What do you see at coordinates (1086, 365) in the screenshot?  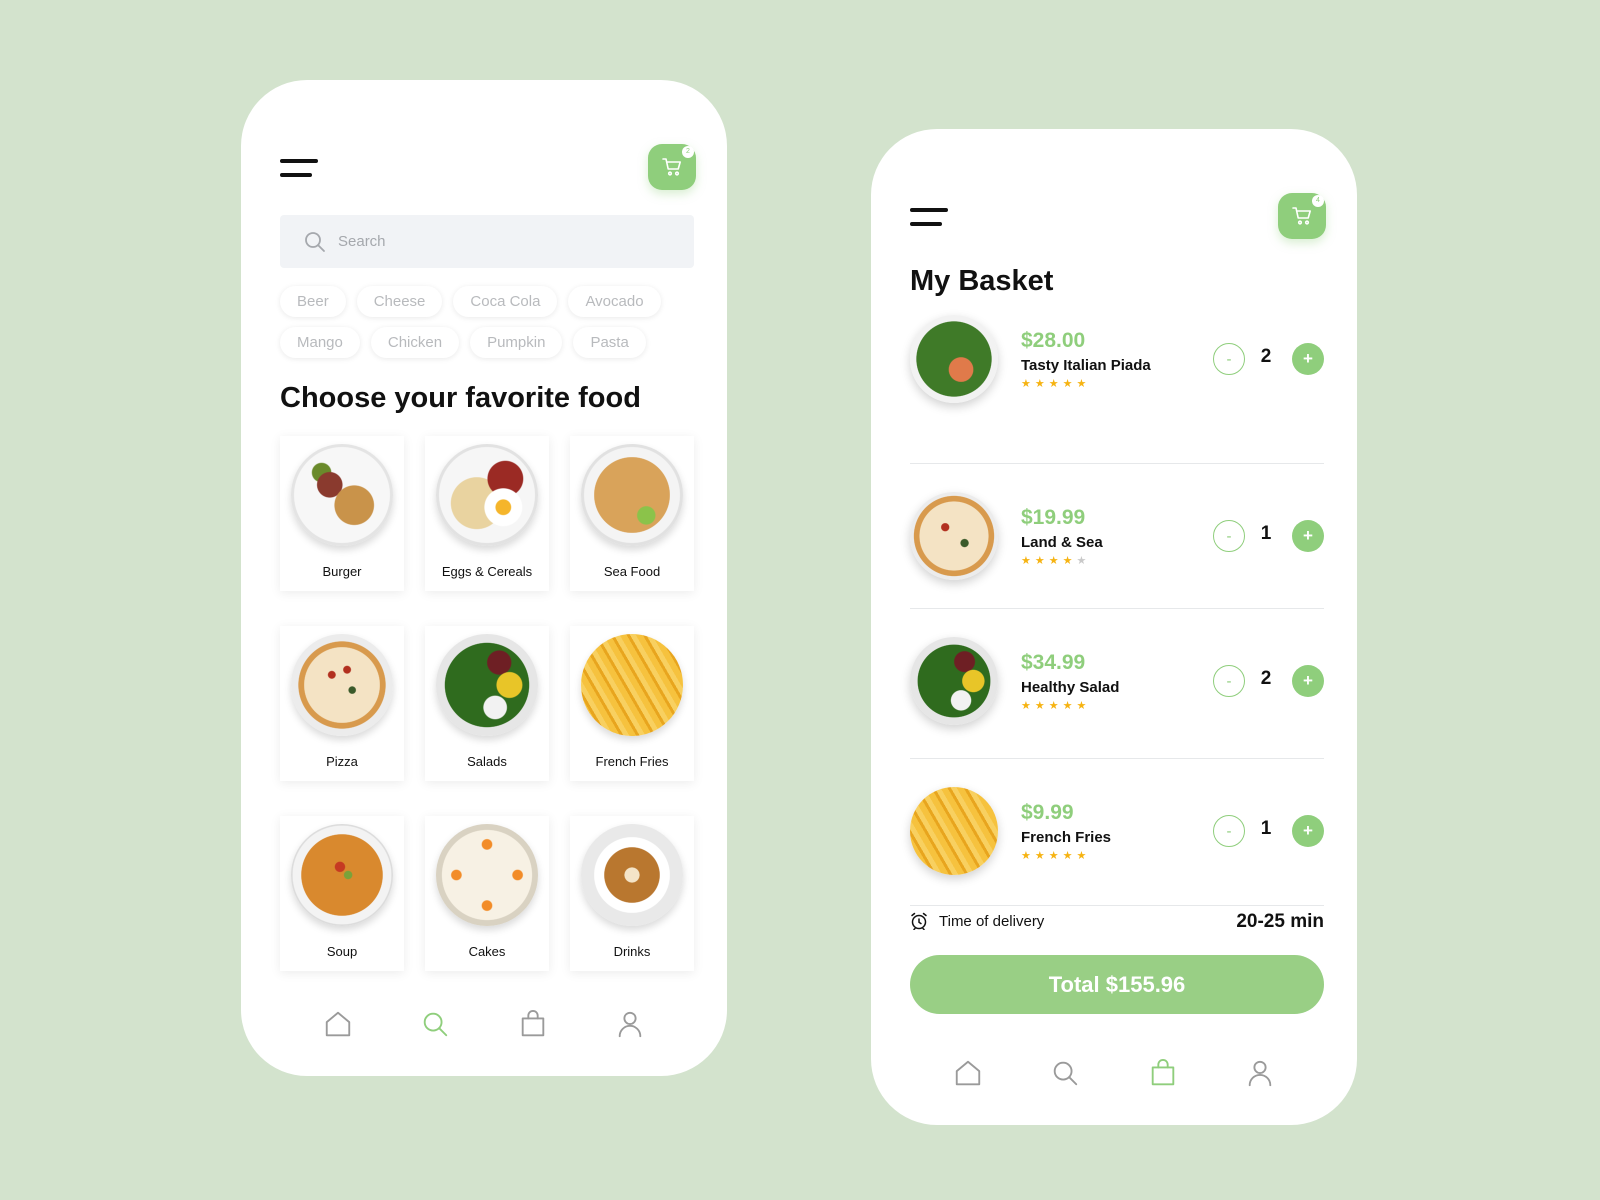 I see `item-name: Tasty Italian Piada` at bounding box center [1086, 365].